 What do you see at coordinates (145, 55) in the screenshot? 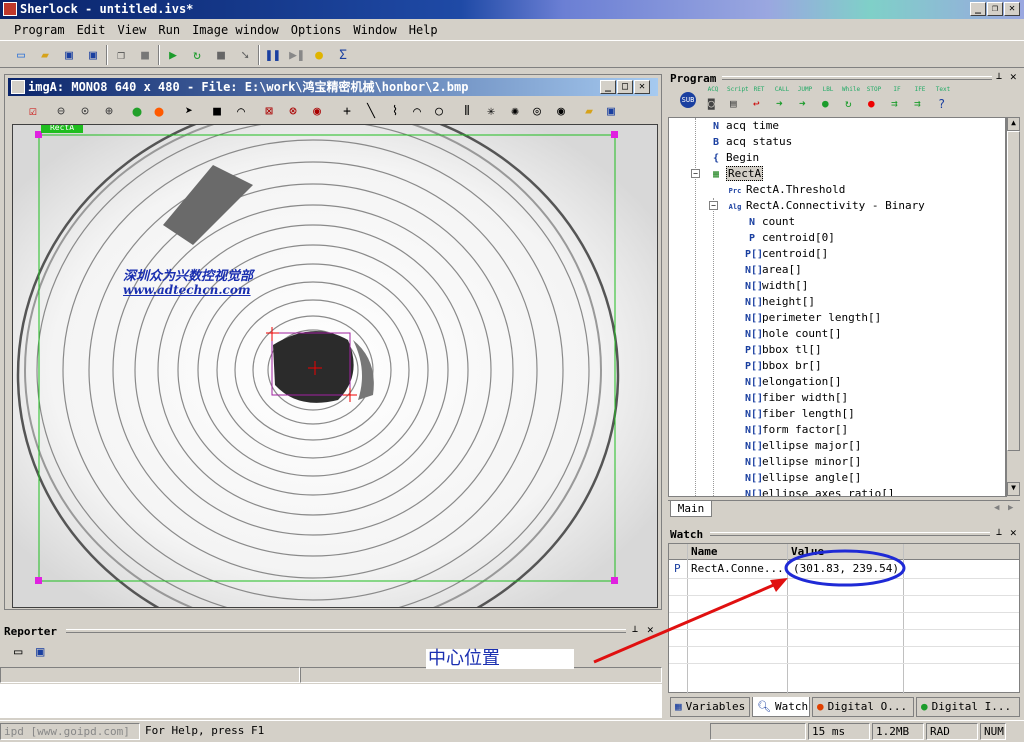
I see `paste-icon: ■` at bounding box center [145, 55].